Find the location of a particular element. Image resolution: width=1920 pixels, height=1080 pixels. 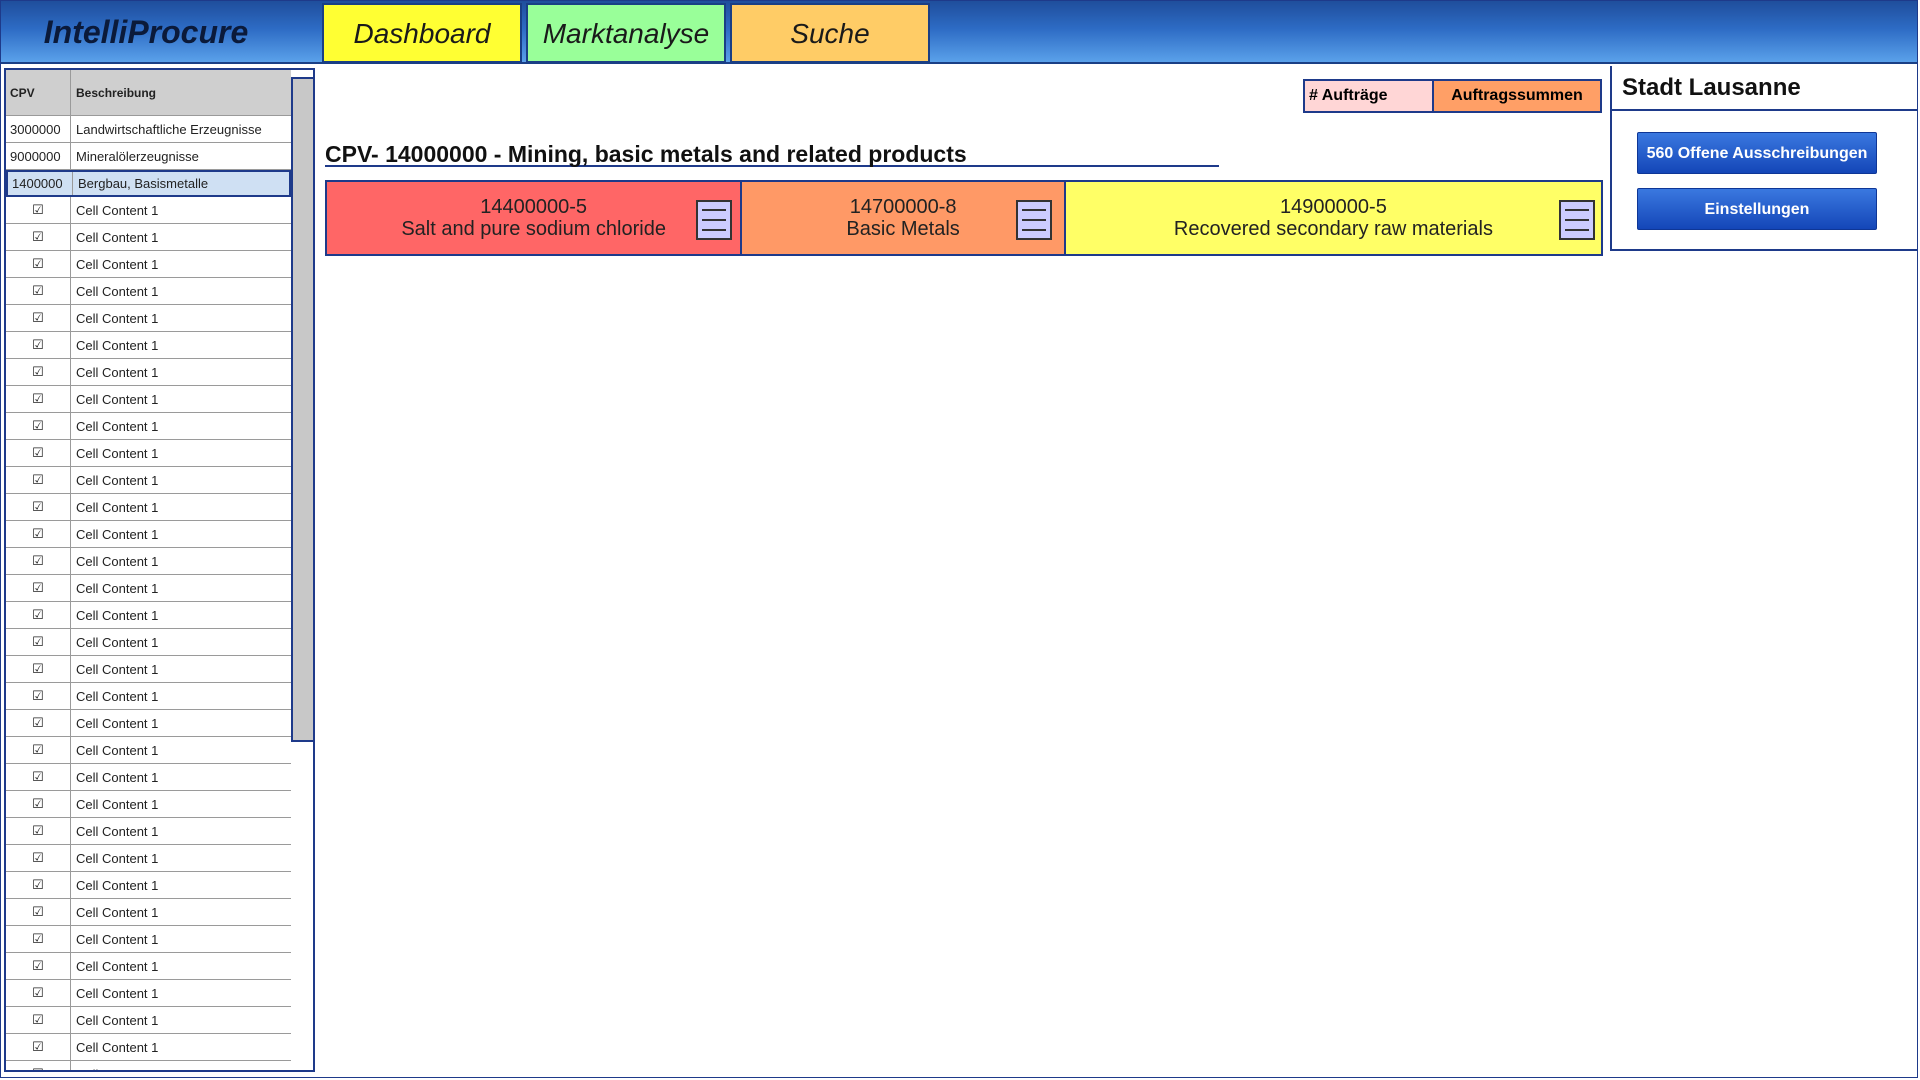

legend-sum-toggle: Auftragssummen is located at coordinates (1517, 96).